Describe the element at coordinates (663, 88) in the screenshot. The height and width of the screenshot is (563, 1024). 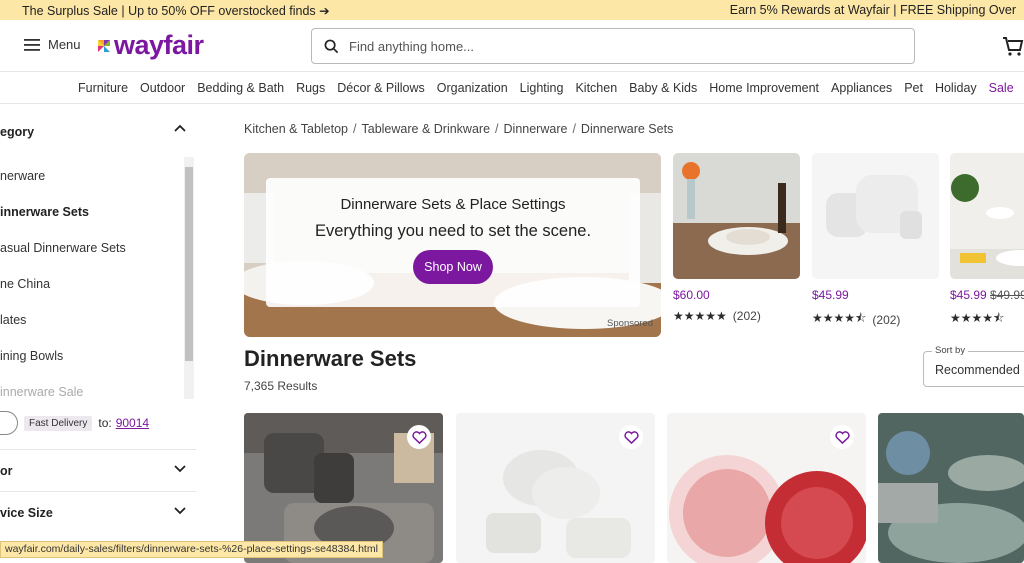
I see `nav-baby-kids: Baby & Kids` at that location.